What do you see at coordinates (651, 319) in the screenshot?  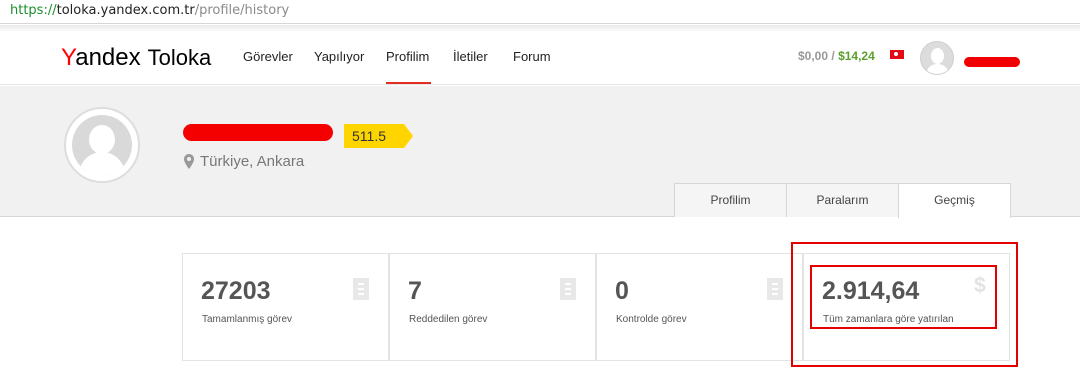 I see `stat-label: Kontrolde görev` at bounding box center [651, 319].